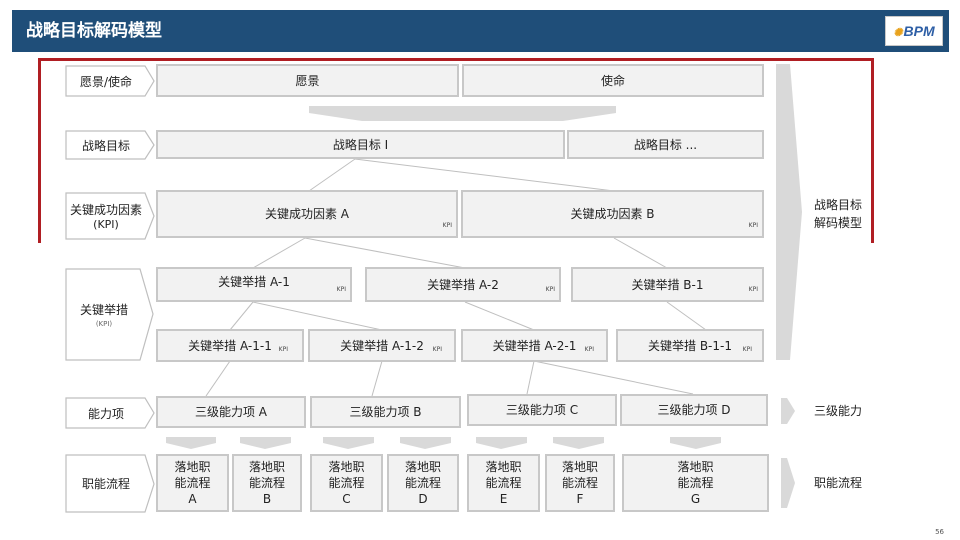 This screenshot has height=540, width=960. Describe the element at coordinates (939, 532) in the screenshot. I see `page-number: 56` at that location.